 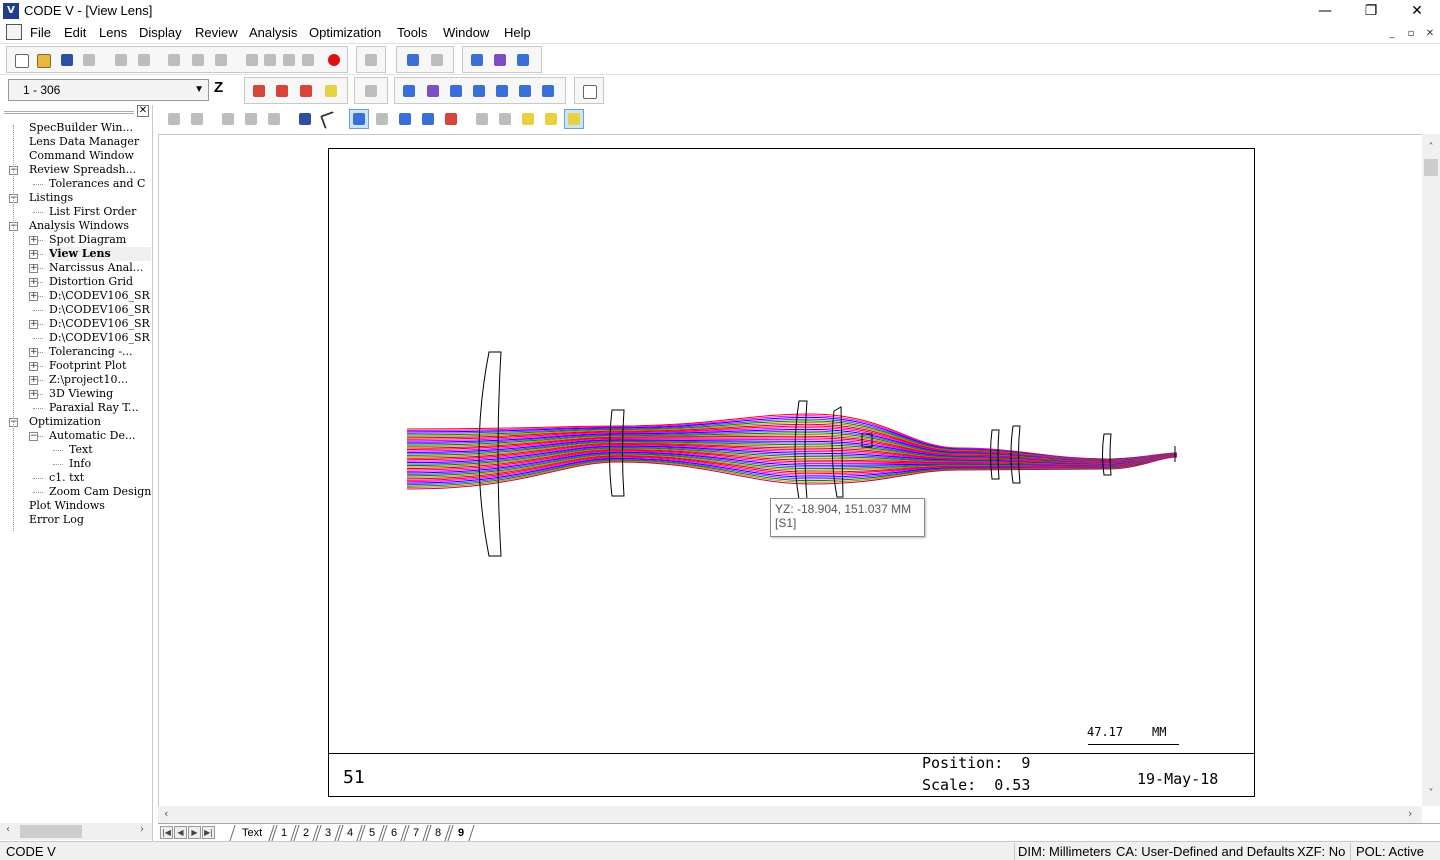 I want to click on pin-icon, so click(x=451, y=119).